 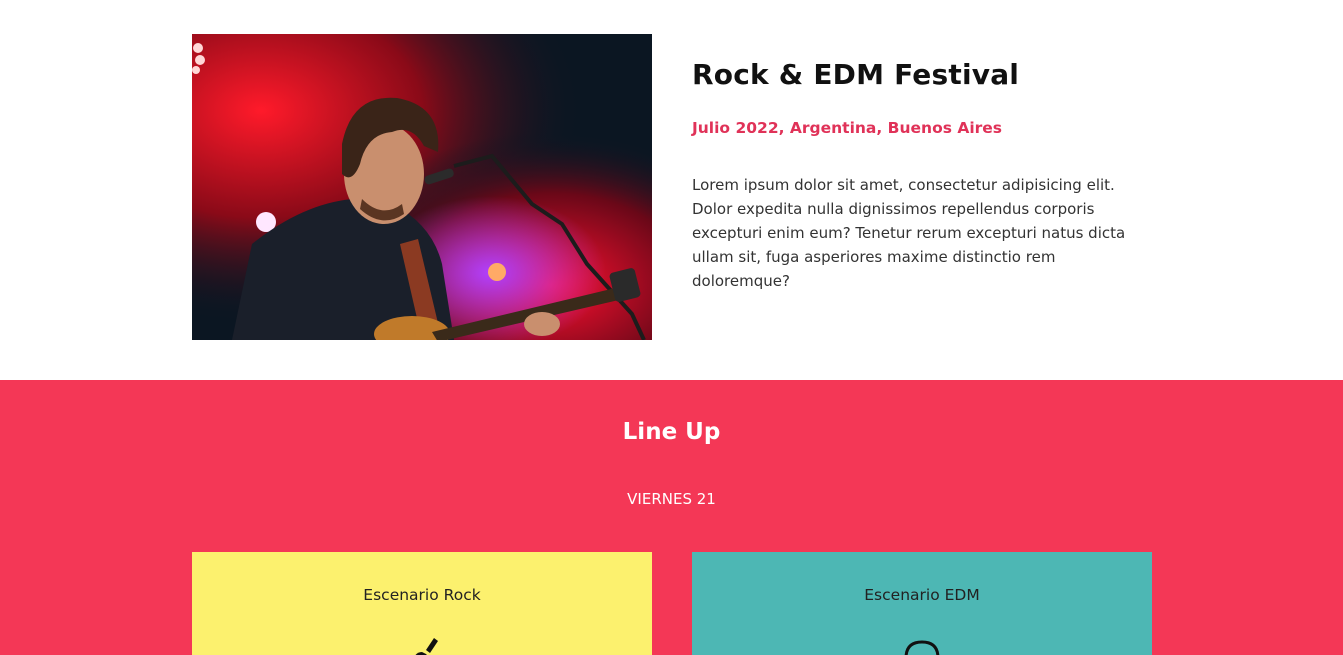 I want to click on headphones-icon, so click(x=922, y=647).